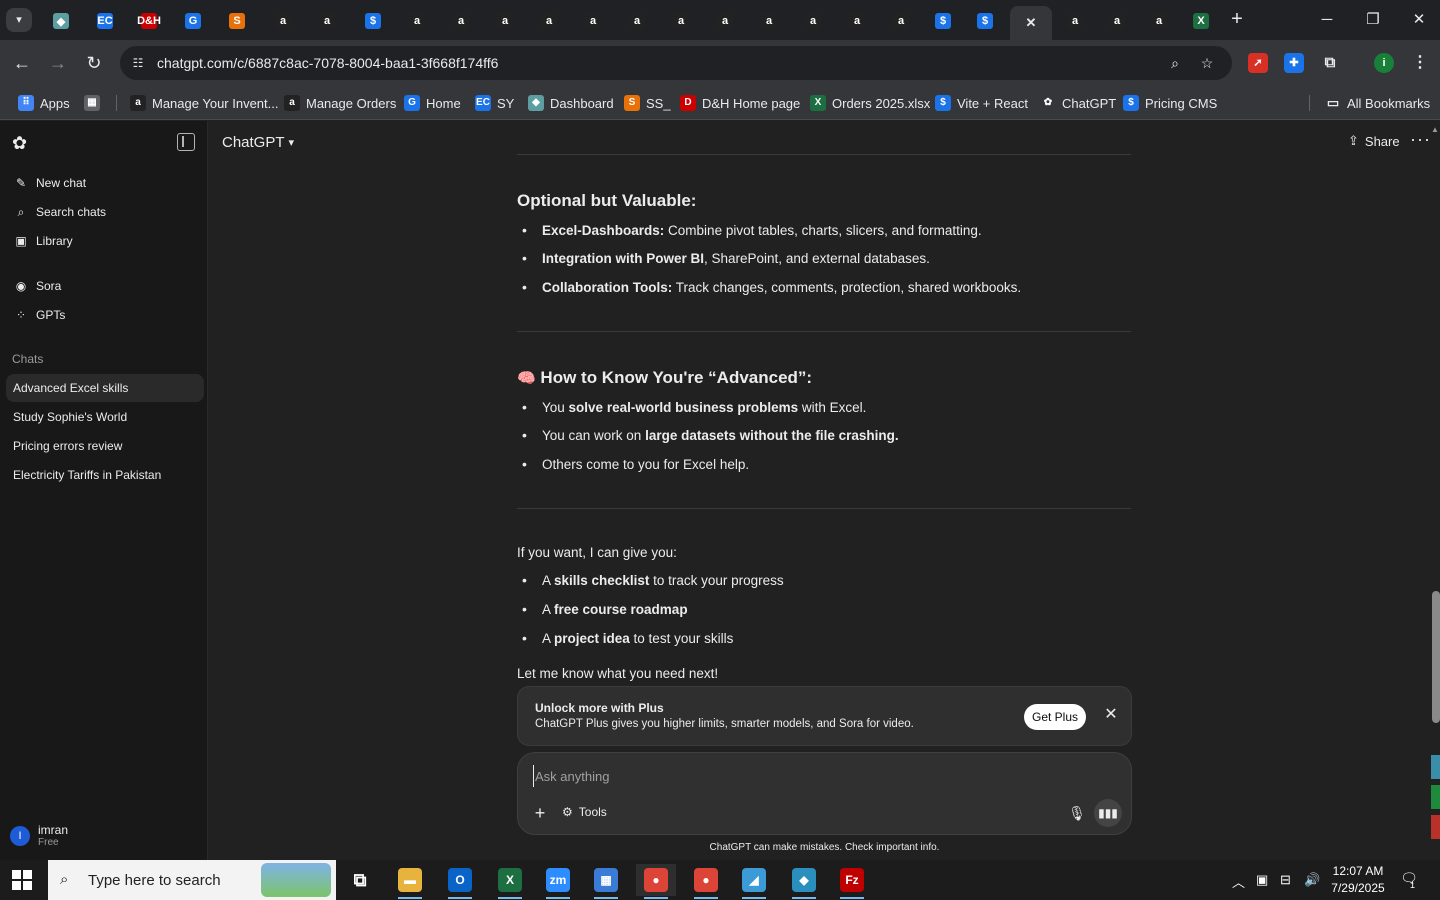 The height and width of the screenshot is (900, 1440). Describe the element at coordinates (1409, 880) in the screenshot. I see `notifications-icon: 🗨 1` at that location.